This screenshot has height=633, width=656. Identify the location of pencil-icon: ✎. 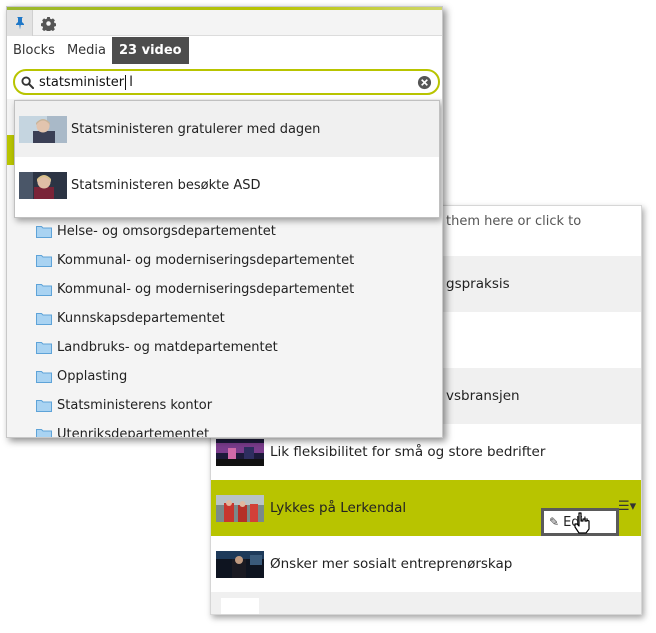
(554, 522).